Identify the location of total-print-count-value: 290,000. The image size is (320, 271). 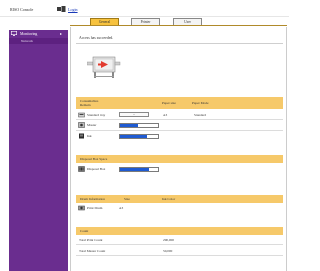
(169, 240).